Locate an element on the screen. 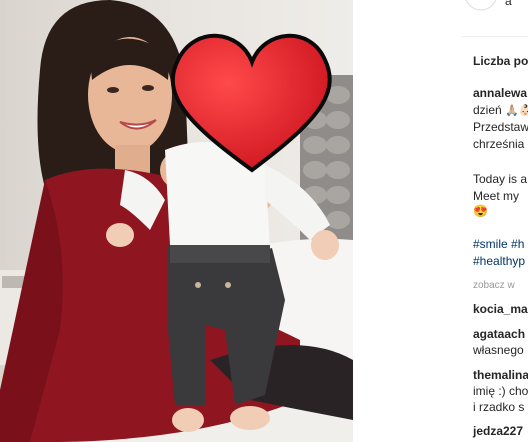 The height and width of the screenshot is (442, 528). caption-line-3: chrześnia is located at coordinates (499, 144).